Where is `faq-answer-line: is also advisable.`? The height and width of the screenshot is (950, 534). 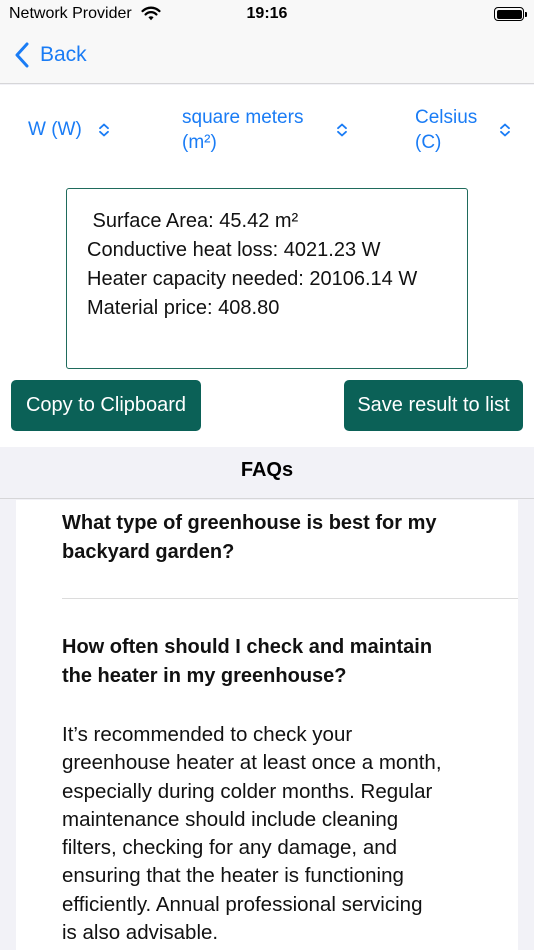
faq-answer-line: is also advisable. is located at coordinates (140, 933).